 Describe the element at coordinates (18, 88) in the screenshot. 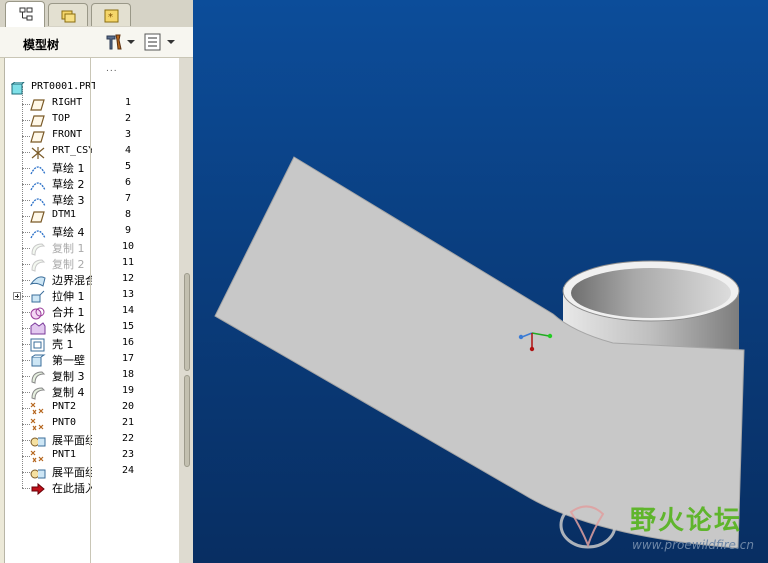

I see `part-icon` at that location.